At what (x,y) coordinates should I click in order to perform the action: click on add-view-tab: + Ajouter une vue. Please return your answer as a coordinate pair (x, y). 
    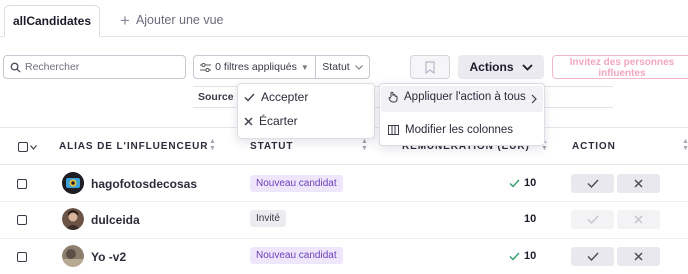
    Looking at the image, I should click on (172, 20).